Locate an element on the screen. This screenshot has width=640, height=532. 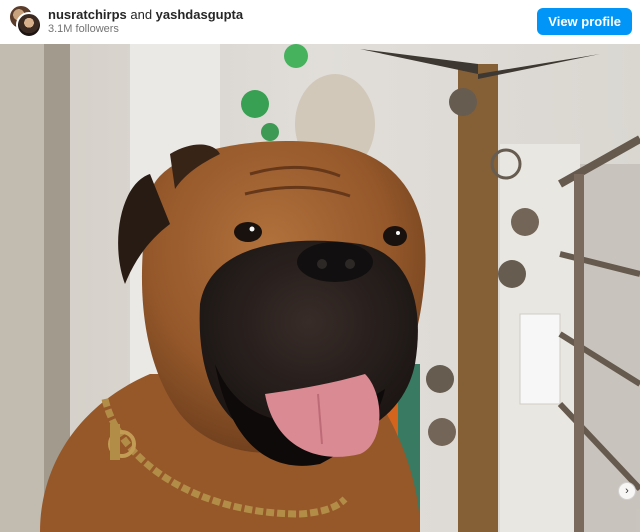
chevron-right-icon: › is located at coordinates (627, 491).